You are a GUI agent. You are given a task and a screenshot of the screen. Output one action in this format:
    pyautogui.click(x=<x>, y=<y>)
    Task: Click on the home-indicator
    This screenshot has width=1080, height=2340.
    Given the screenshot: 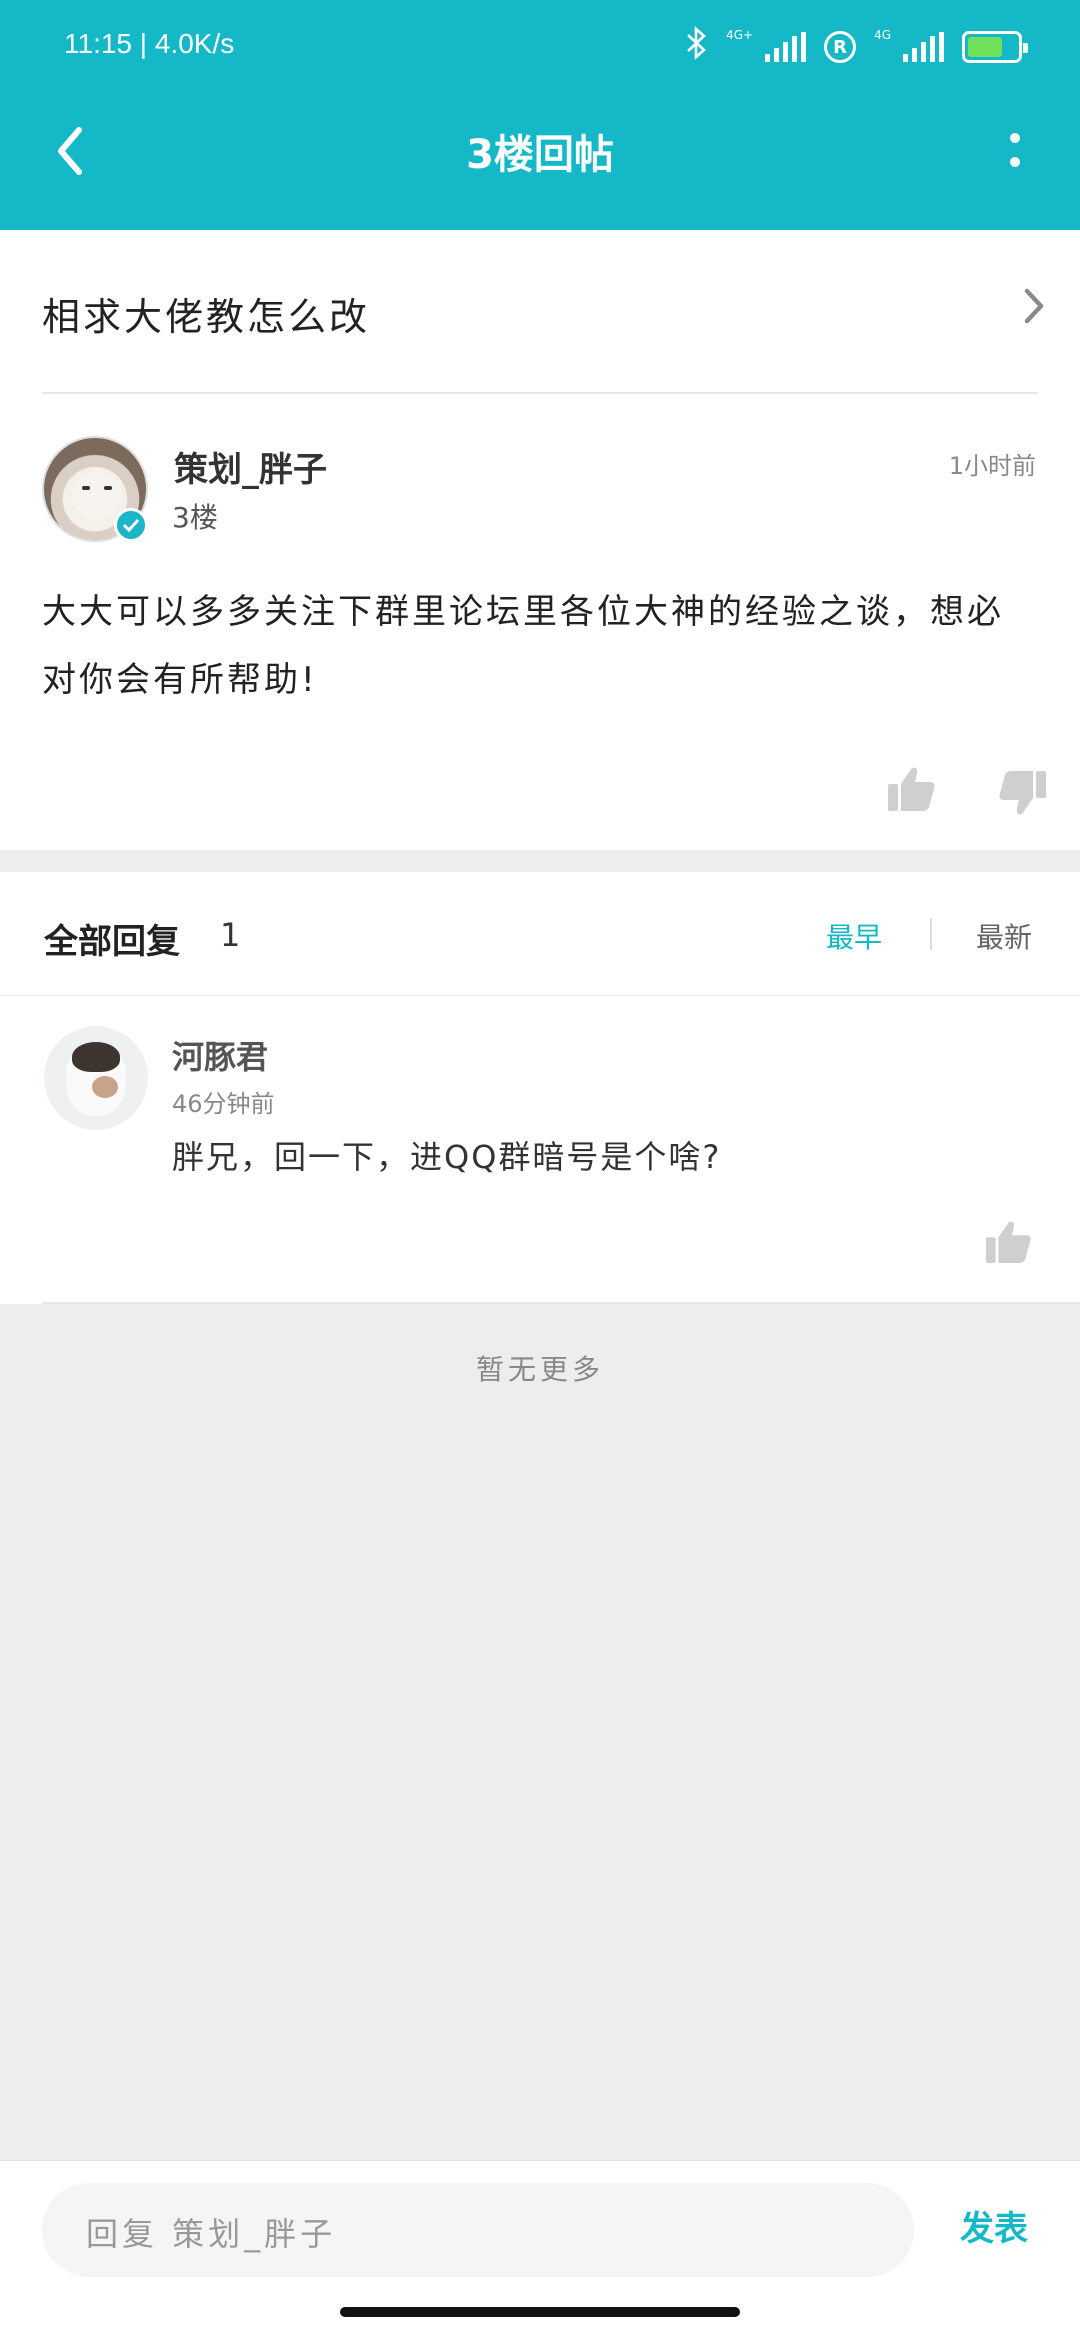 What is the action you would take?
    pyautogui.click(x=540, y=2312)
    